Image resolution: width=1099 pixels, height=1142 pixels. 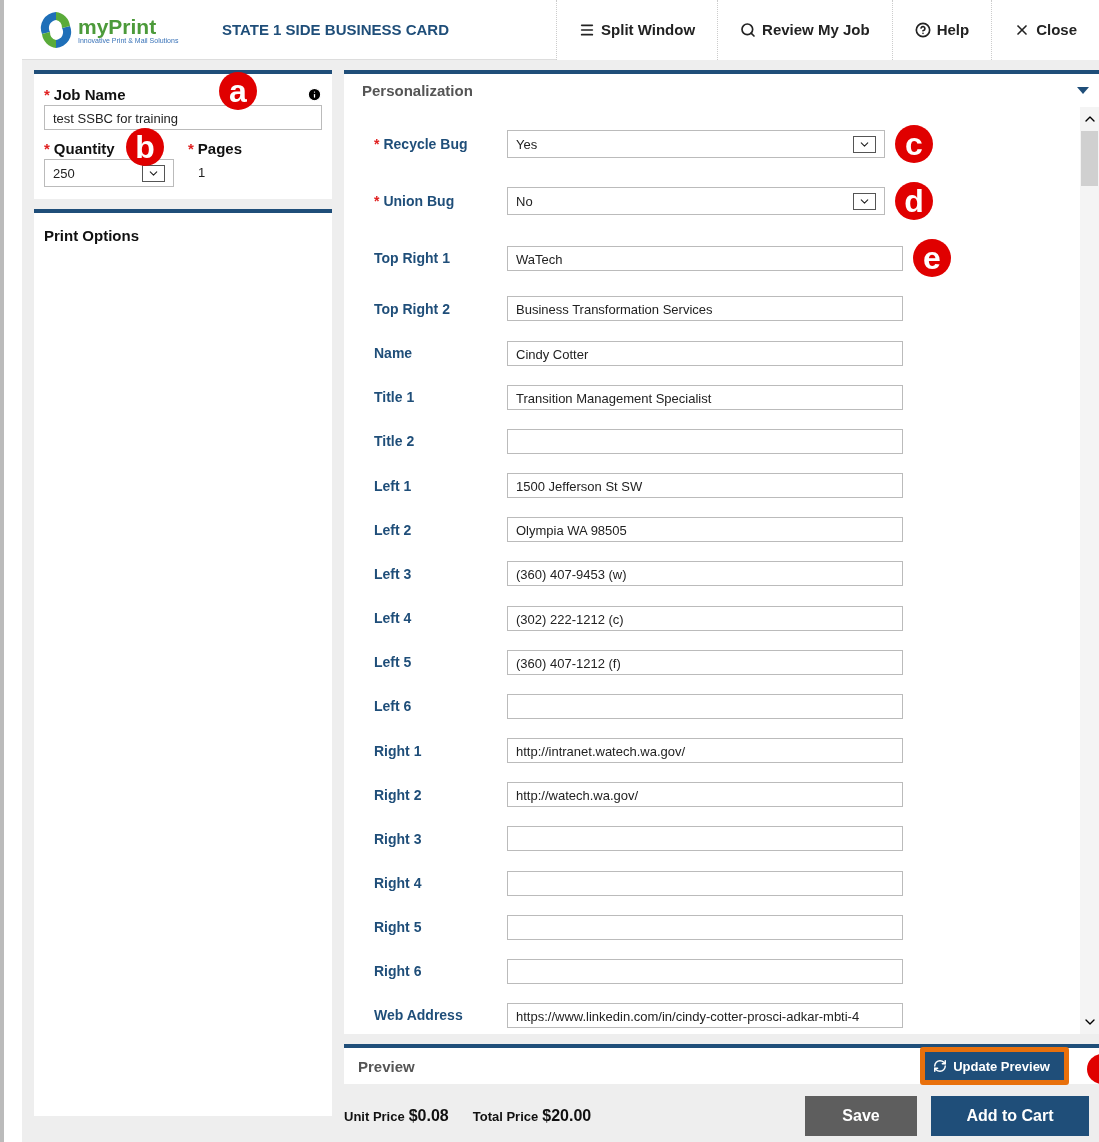 I want to click on text-field: Cindy Cotter, so click(x=705, y=353).